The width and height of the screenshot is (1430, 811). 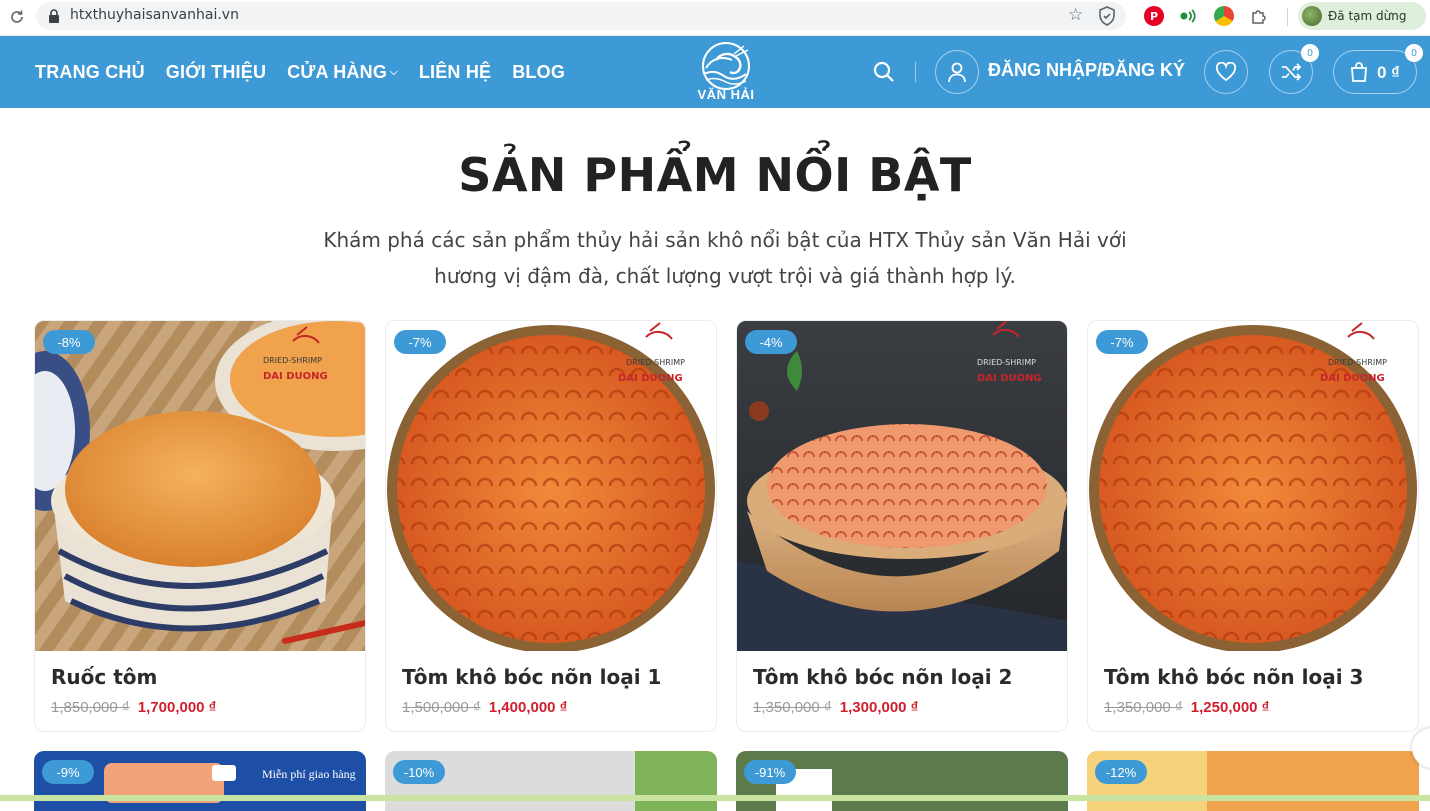 I want to click on product-card: Miễn phí giao hàng -9%, so click(x=200, y=781).